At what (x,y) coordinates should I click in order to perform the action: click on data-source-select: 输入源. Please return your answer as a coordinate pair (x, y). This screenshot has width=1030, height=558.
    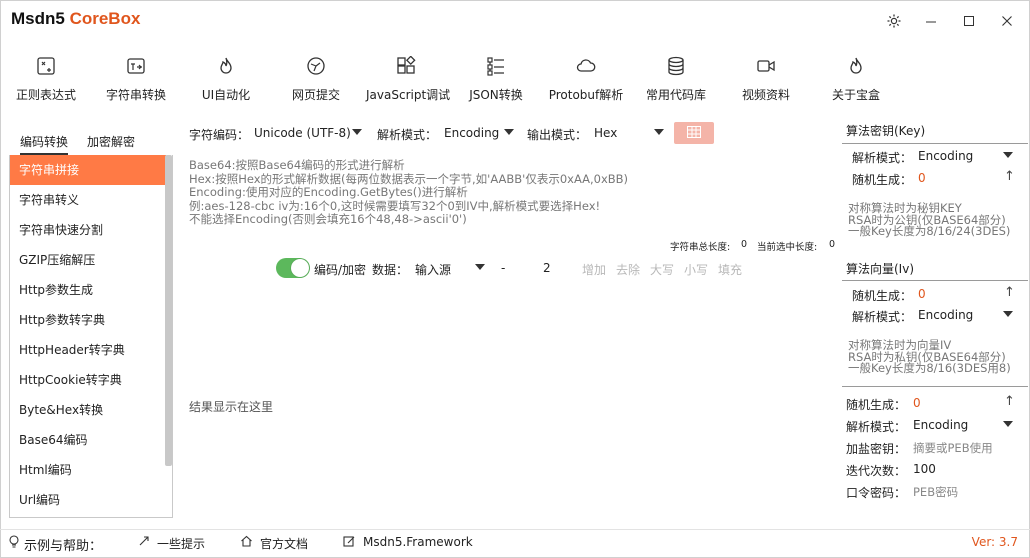
    Looking at the image, I should click on (433, 269).